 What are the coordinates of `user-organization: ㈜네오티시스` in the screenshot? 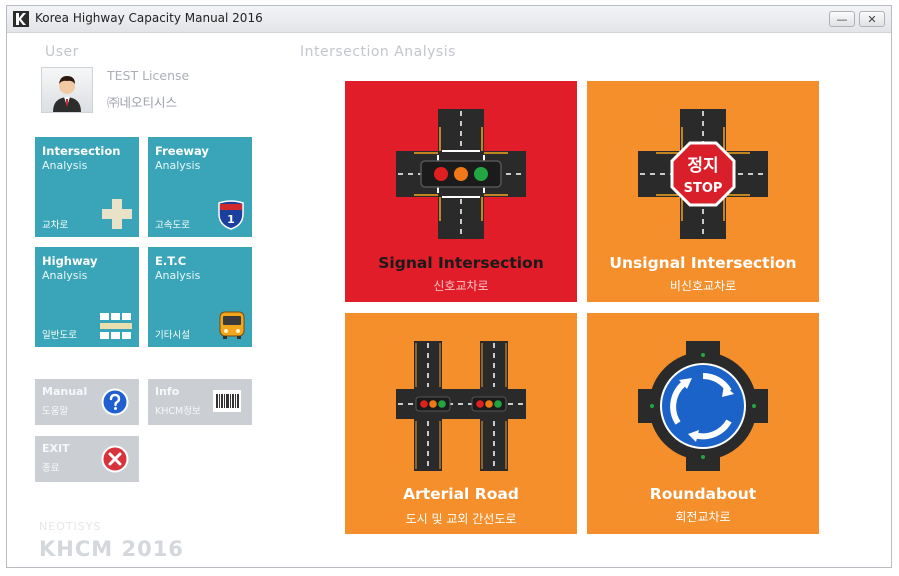 It's located at (142, 102).